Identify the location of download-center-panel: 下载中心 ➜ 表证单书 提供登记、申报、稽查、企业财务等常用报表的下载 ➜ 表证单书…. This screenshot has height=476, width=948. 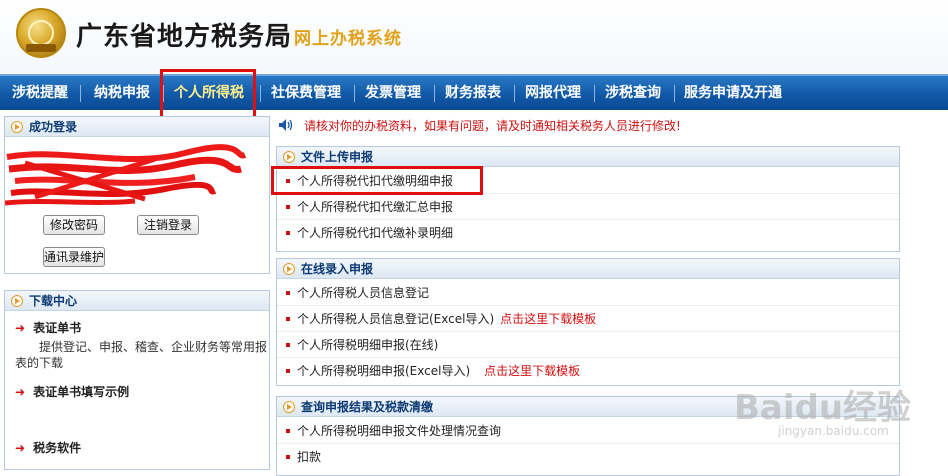
(137, 380).